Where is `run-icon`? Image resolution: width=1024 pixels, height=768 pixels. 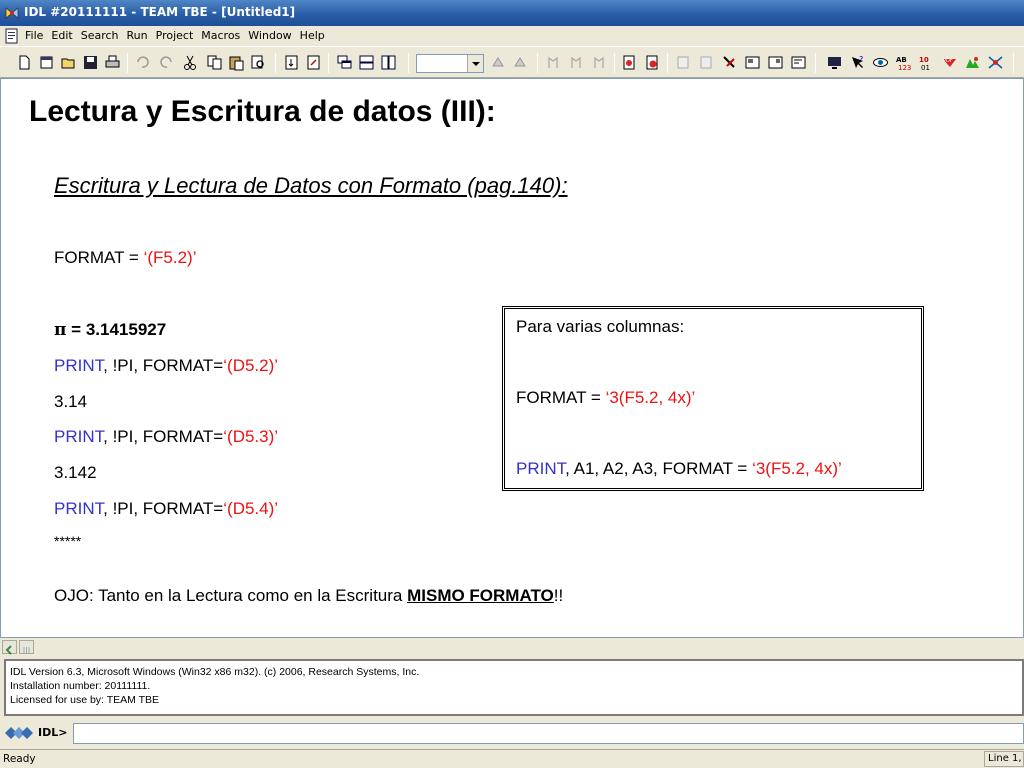
run-icon is located at coordinates (313, 62).